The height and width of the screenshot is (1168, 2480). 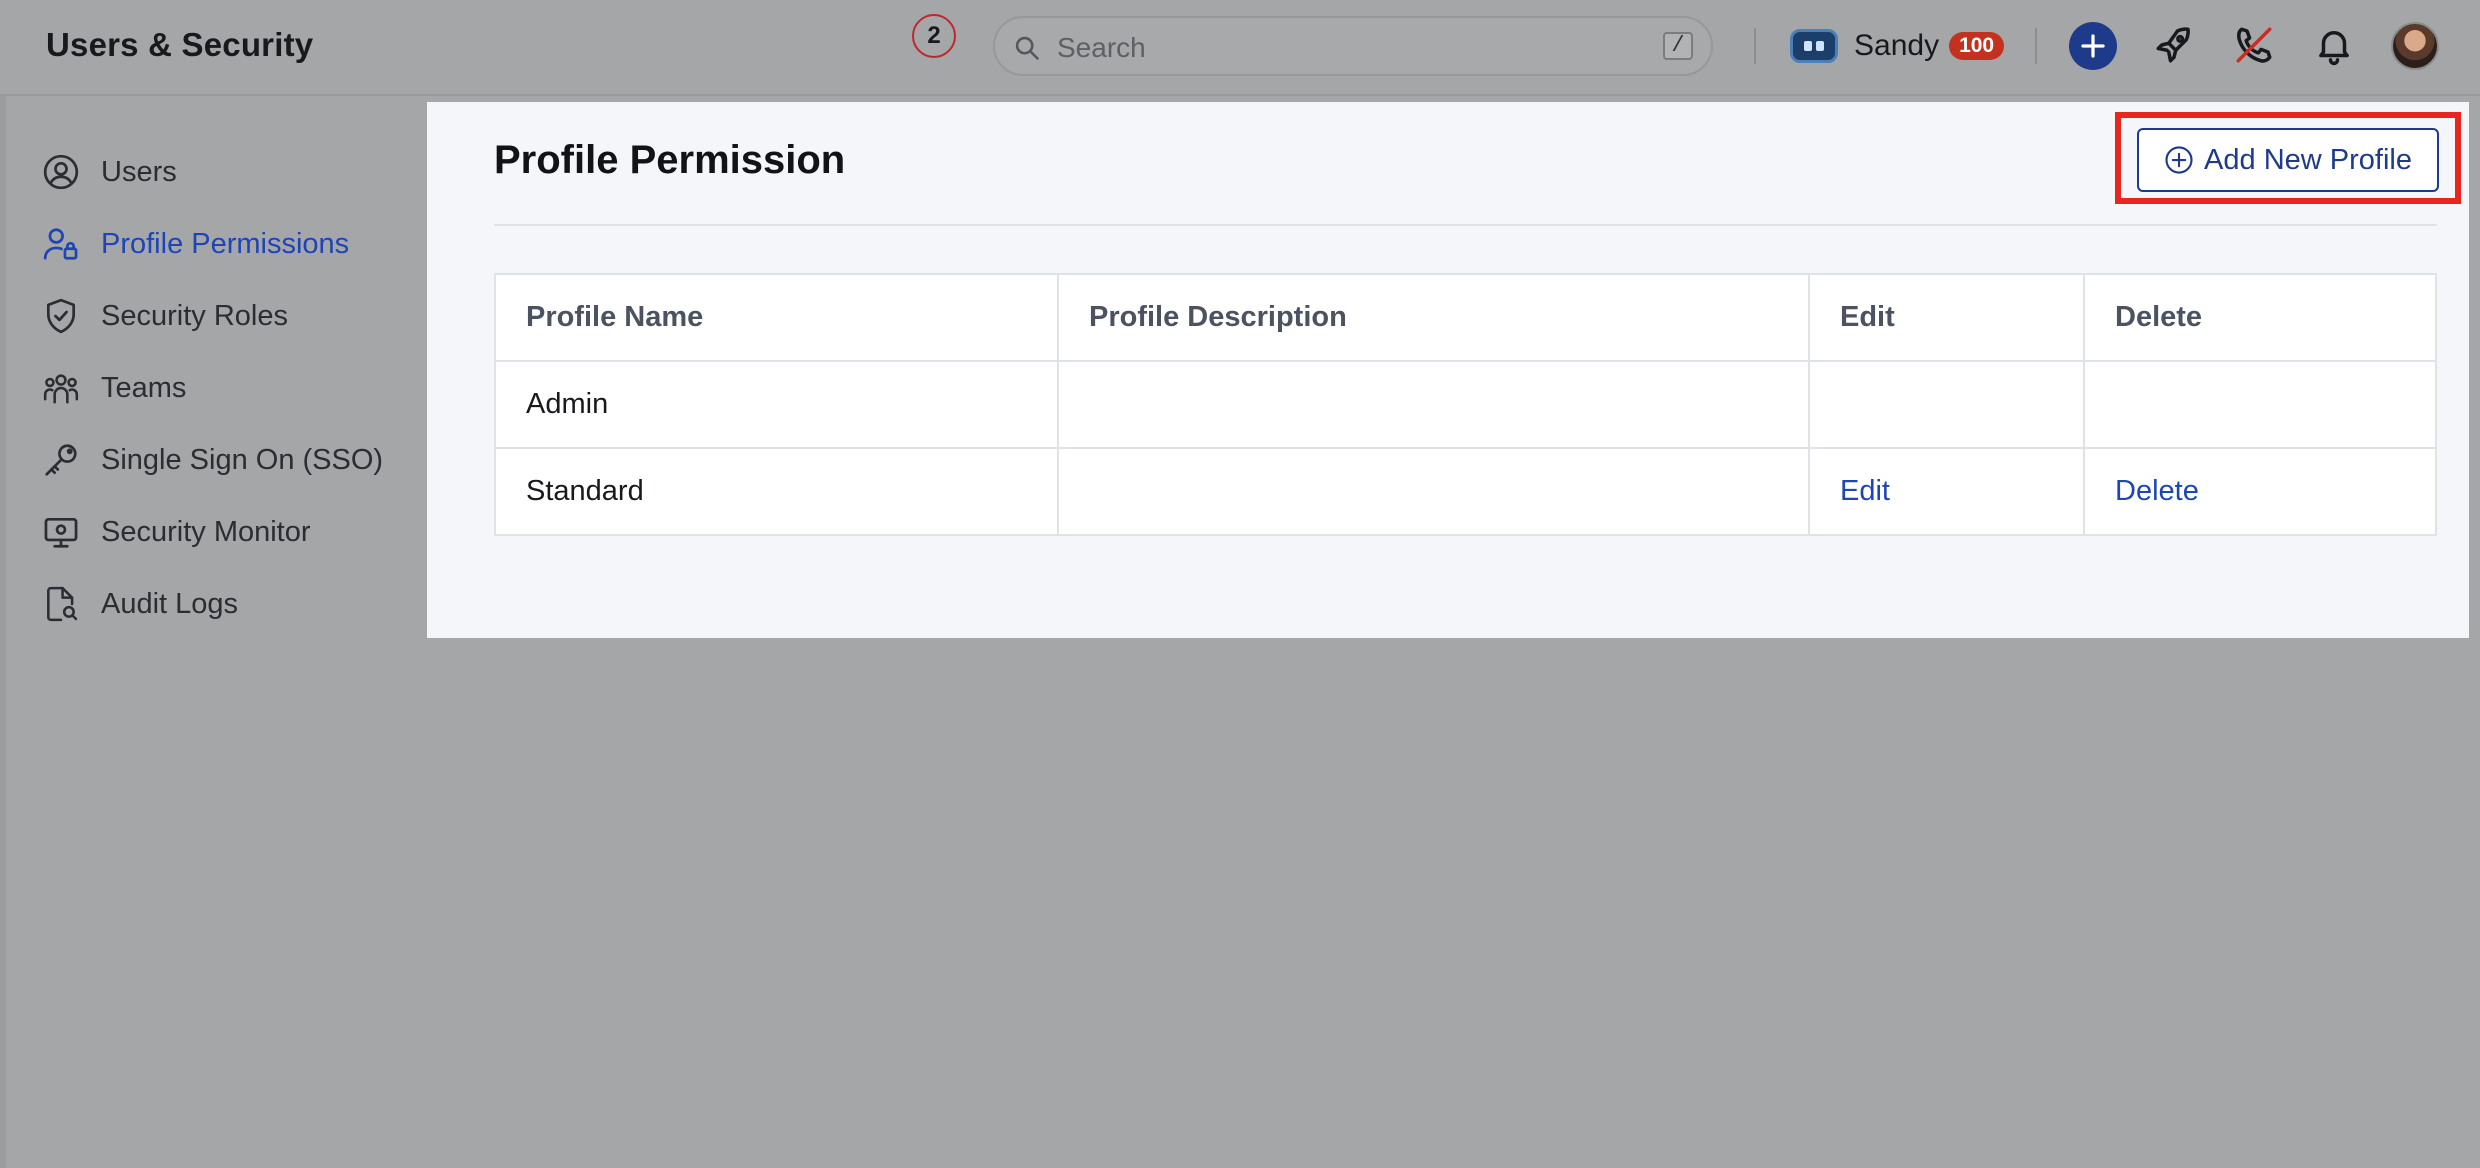 I want to click on sidebar-item-security-roles: Security Roles, so click(x=165, y=316).